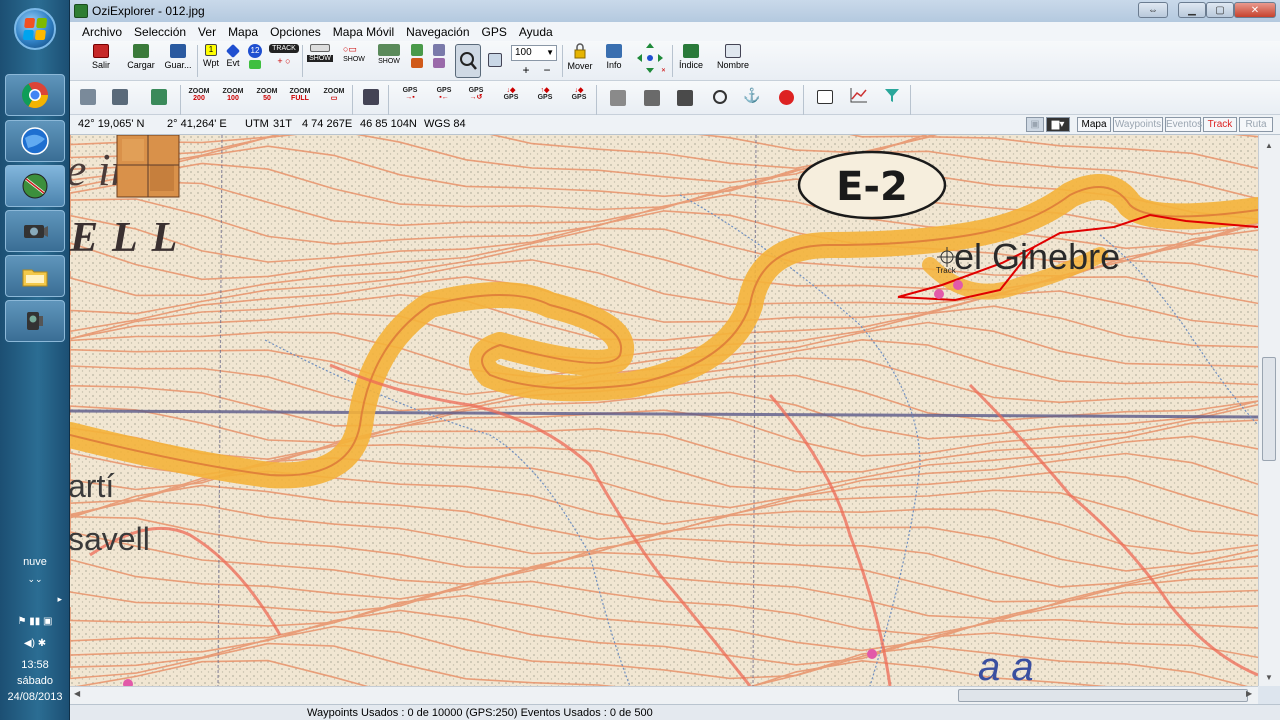  I want to click on zoom-full-button: ZOOM FULL, so click(300, 95).